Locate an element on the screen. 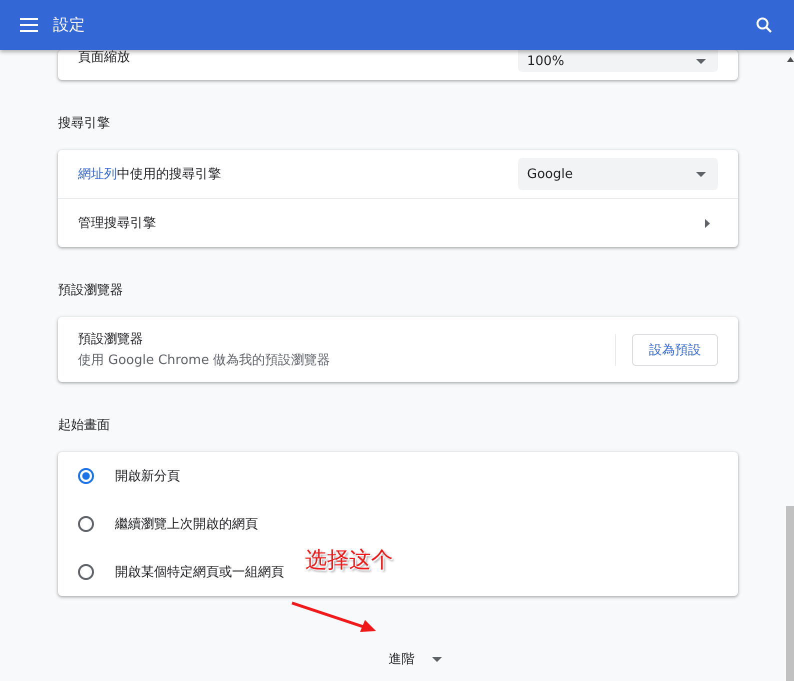 The width and height of the screenshot is (794, 681). section-heading: 搜尋引擎 is located at coordinates (84, 124).